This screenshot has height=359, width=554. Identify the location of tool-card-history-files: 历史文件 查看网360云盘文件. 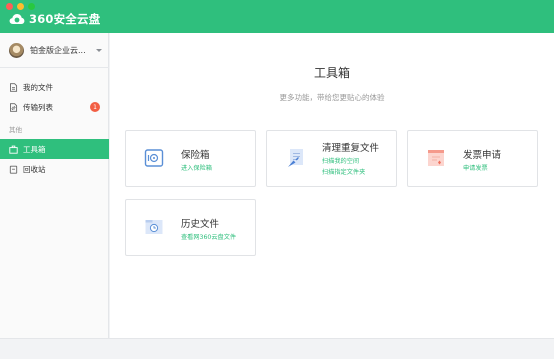
(190, 227).